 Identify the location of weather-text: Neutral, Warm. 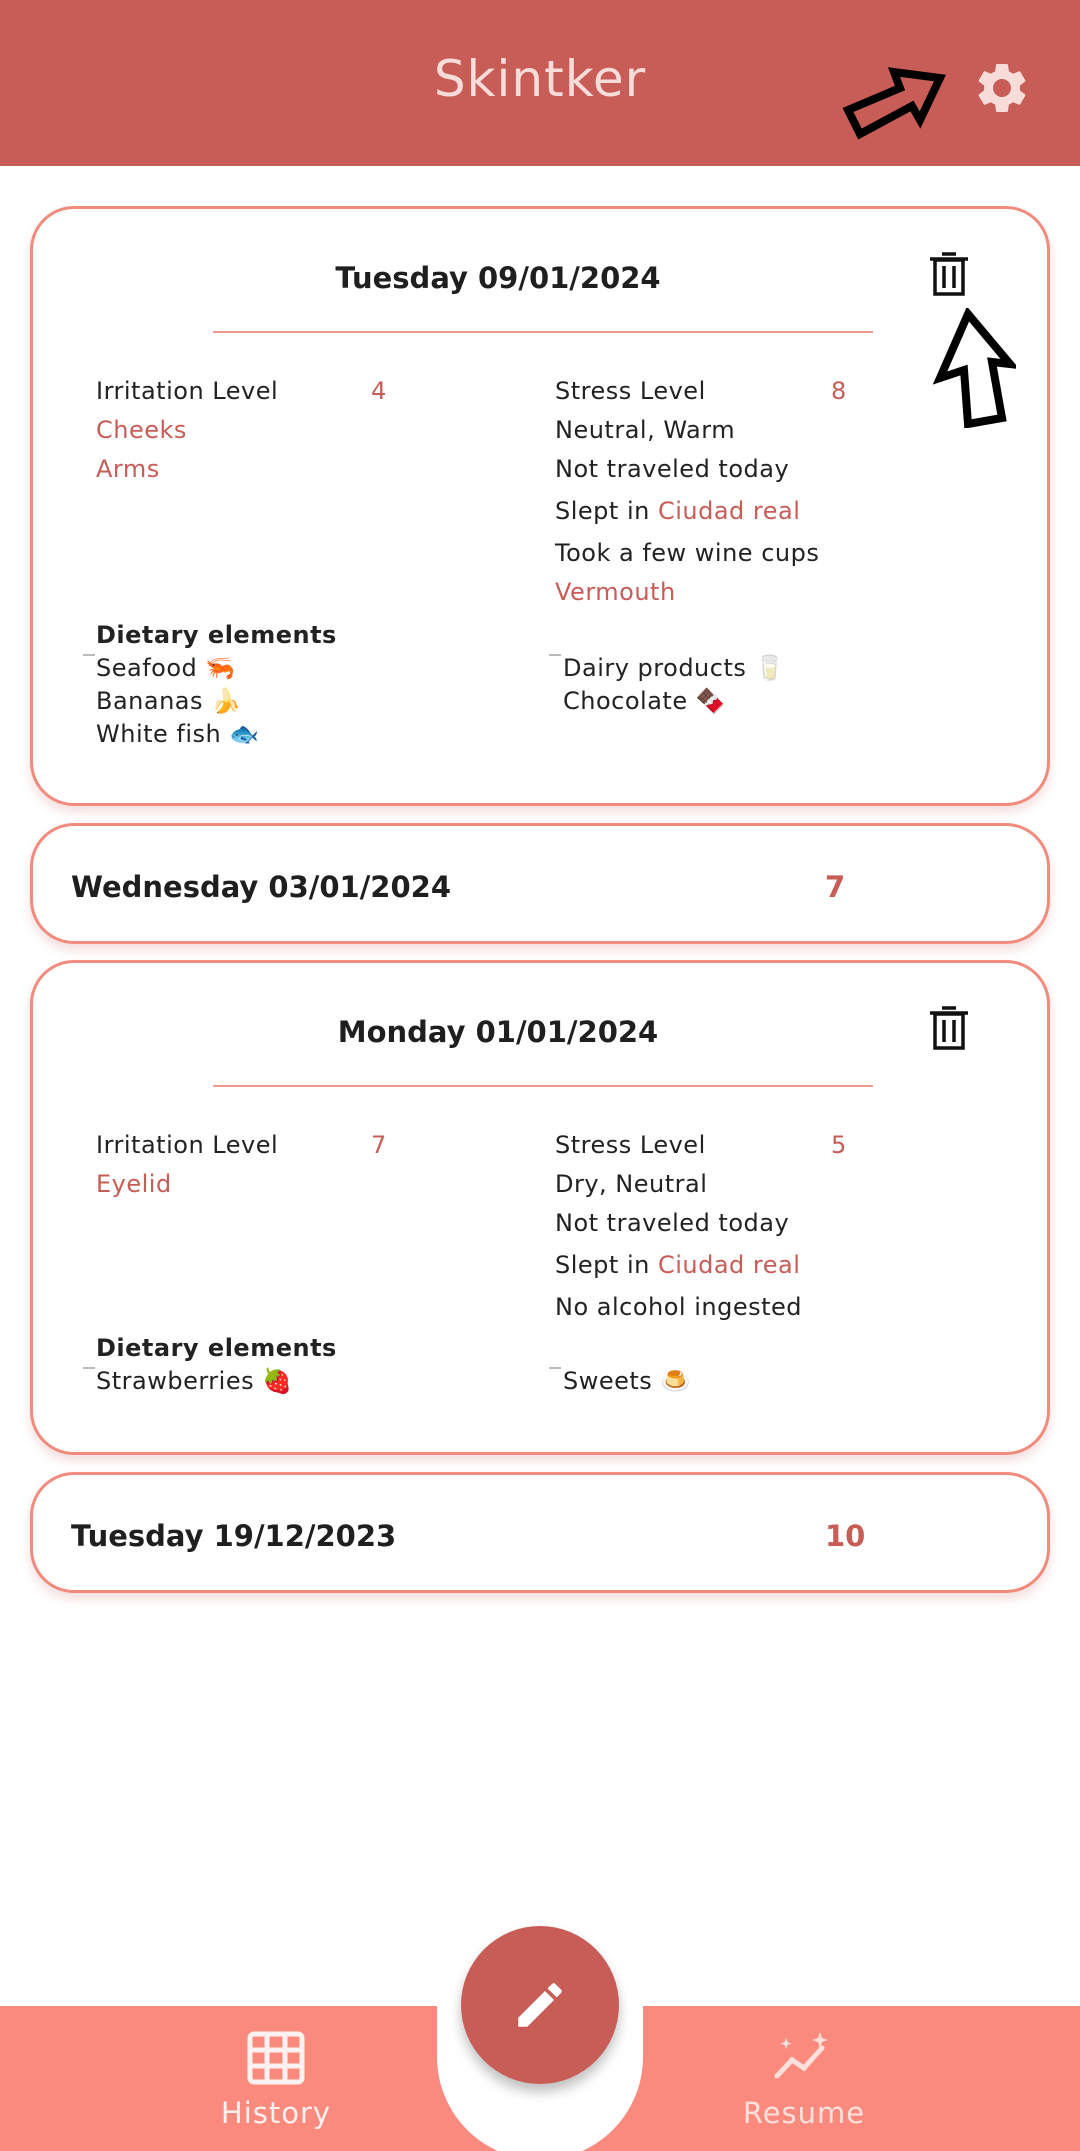
(645, 430).